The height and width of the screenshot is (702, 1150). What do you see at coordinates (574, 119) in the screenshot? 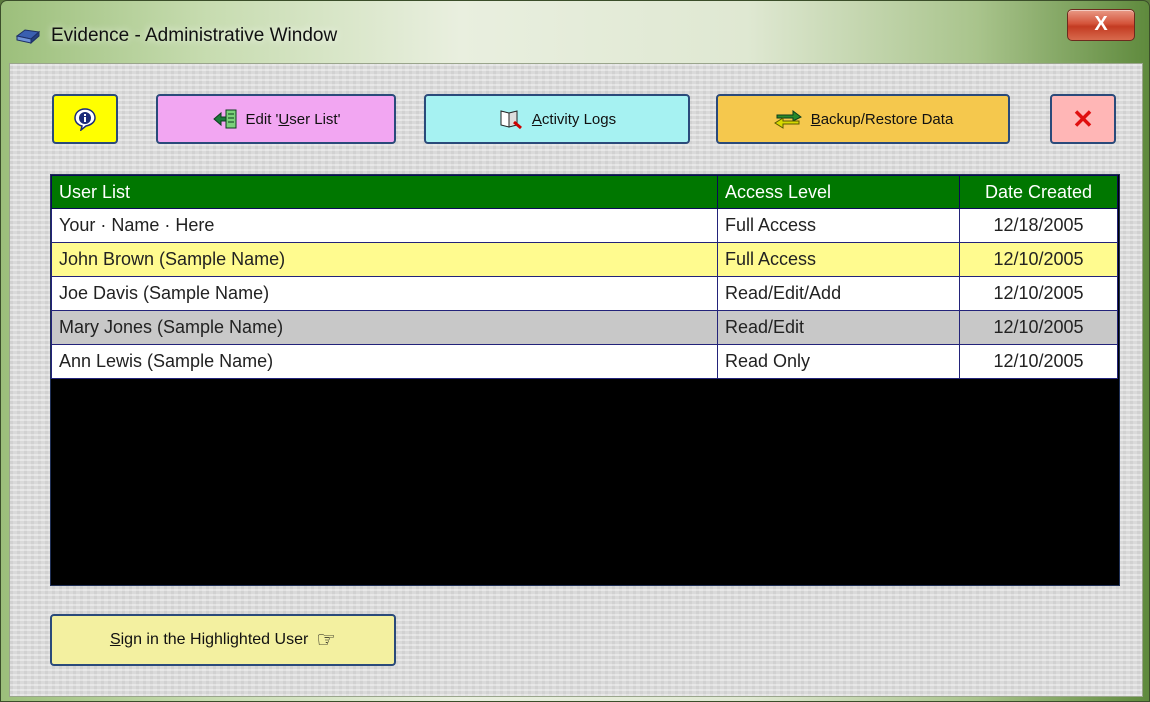
I see `activity-logs-label: Activity Logs` at bounding box center [574, 119].